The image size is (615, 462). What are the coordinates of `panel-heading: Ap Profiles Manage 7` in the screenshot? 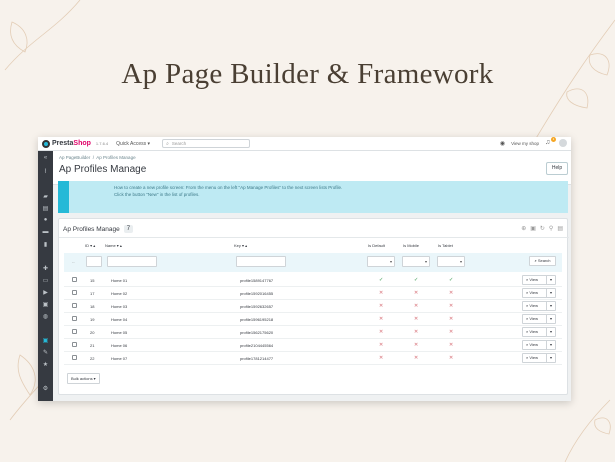 It's located at (98, 229).